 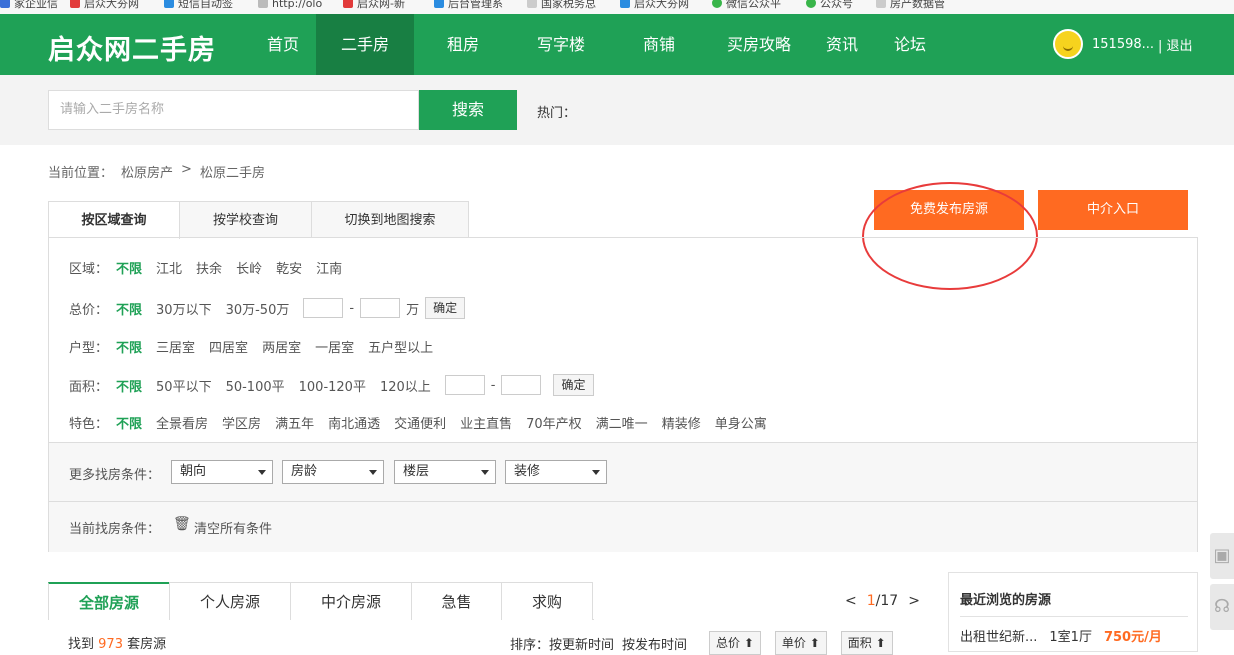 I want to click on sort-by-update: 排序：按更新时间, so click(x=562, y=643).